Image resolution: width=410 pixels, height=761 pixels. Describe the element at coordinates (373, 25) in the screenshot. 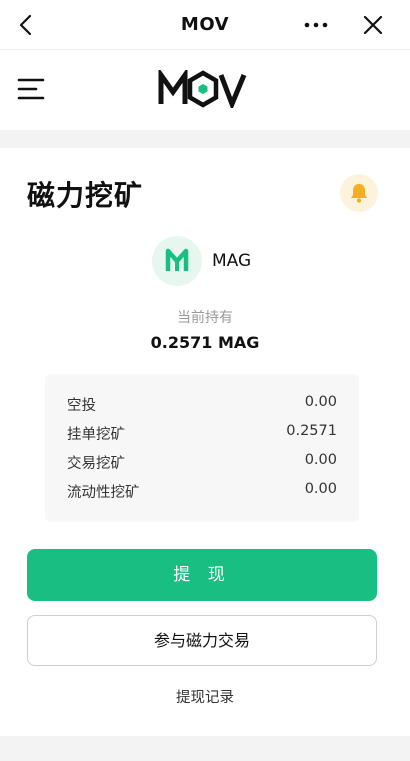

I see `close-icon` at that location.